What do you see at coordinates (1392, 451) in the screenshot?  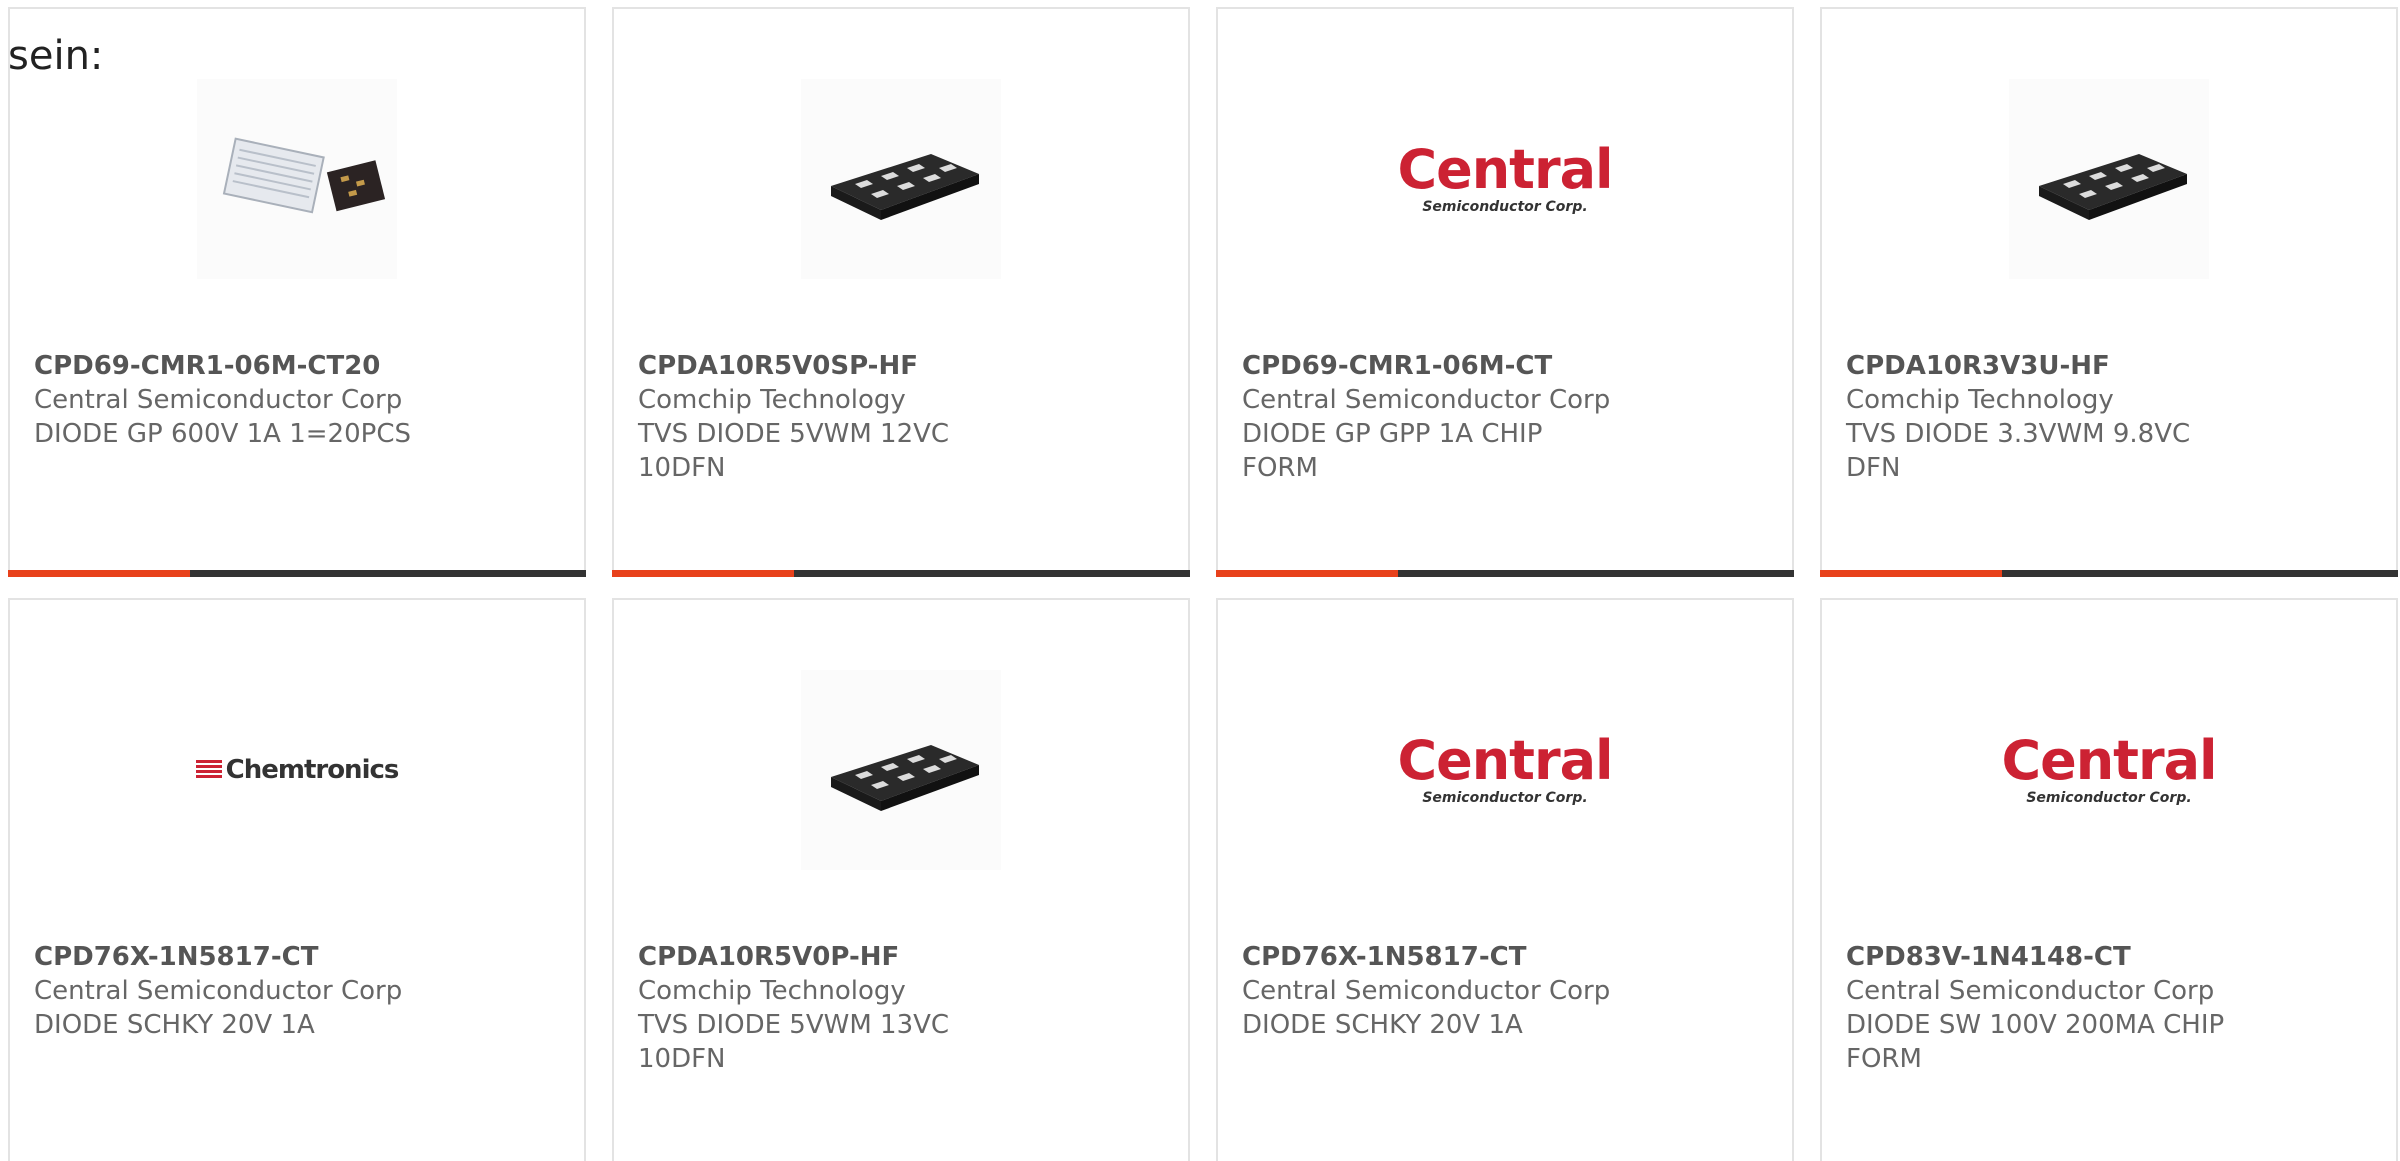 I see `description: DIODE GP GPP 1A CHIP FORM` at bounding box center [1392, 451].